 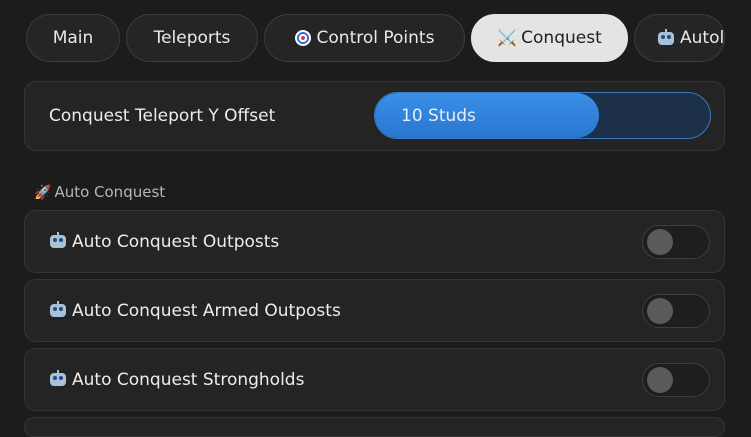 I want to click on tab-main: Main, so click(x=73, y=38).